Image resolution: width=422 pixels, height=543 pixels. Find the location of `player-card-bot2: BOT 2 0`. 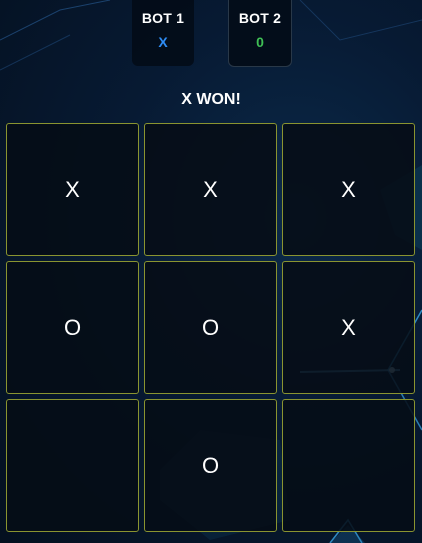

player-card-bot2: BOT 2 0 is located at coordinates (260, 33).